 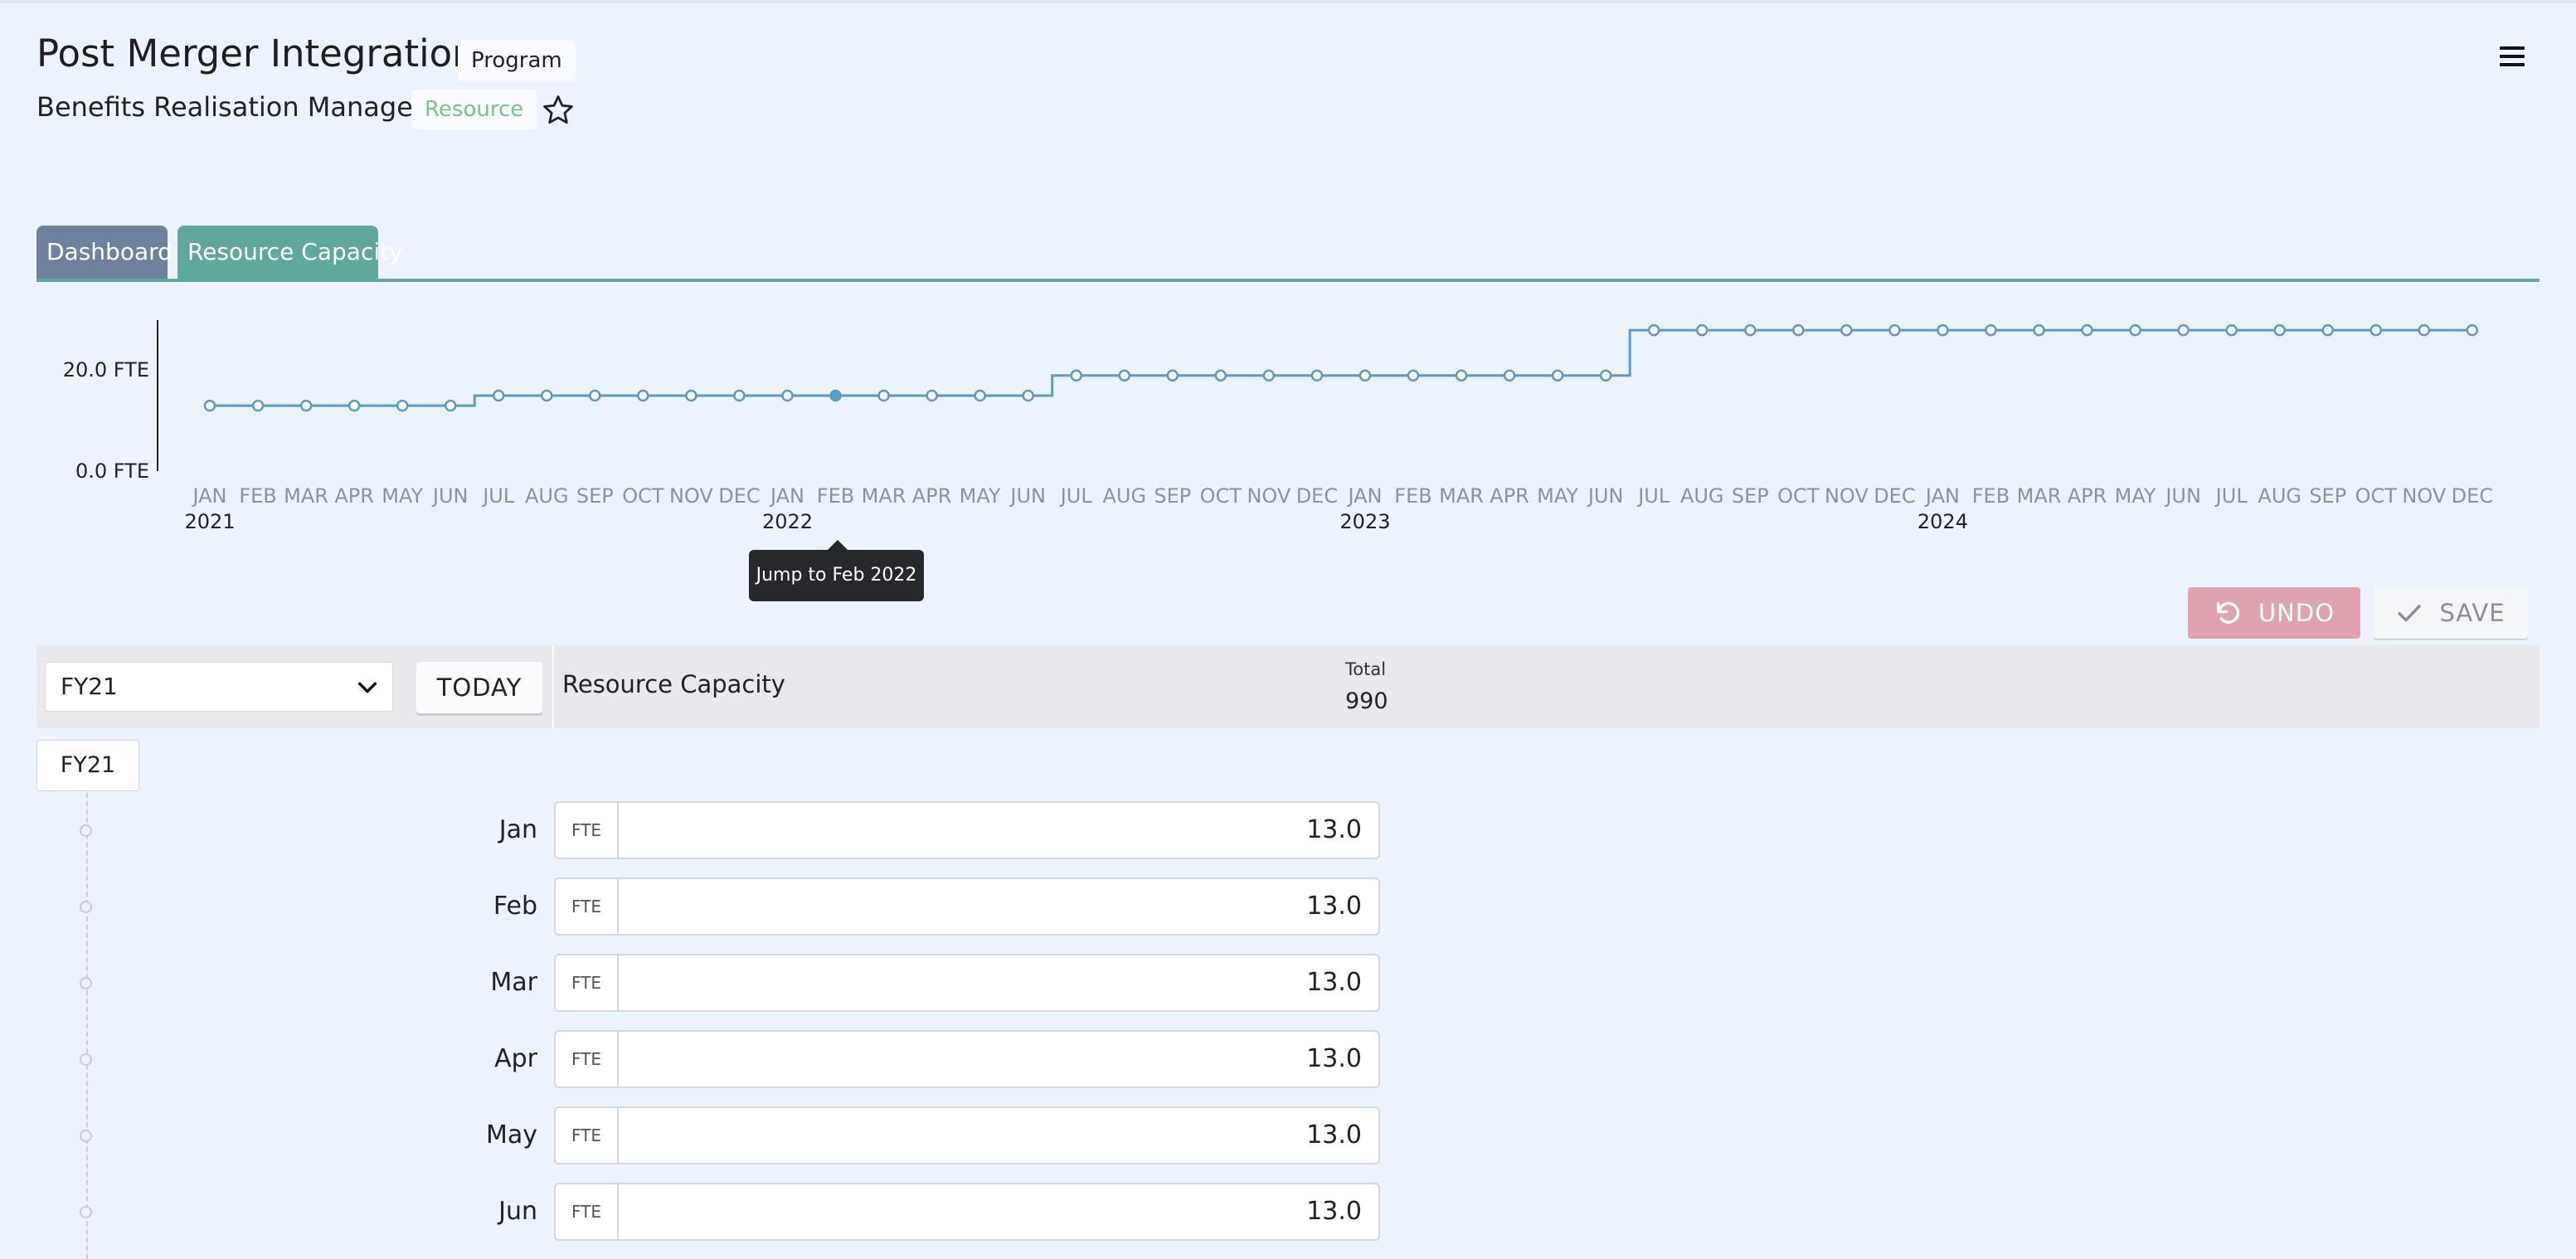 I want to click on chevron-down-icon, so click(x=367, y=687).